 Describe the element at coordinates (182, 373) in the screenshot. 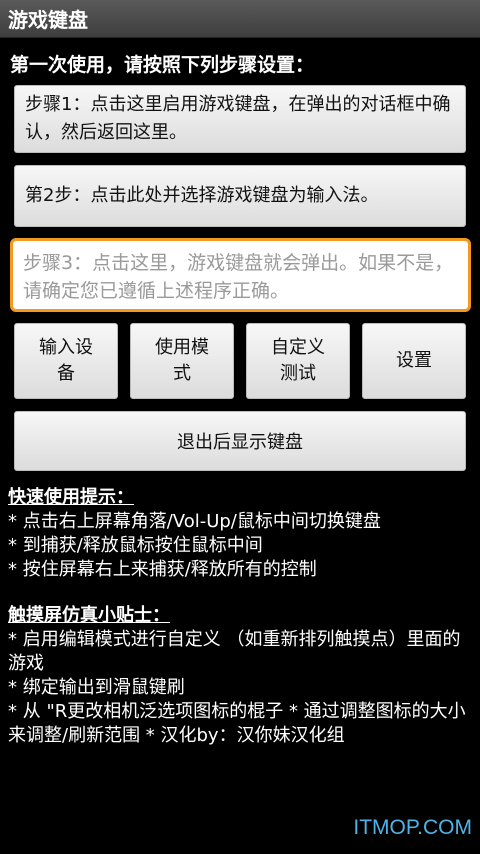

I see `use-mode-label-line2: 式` at that location.